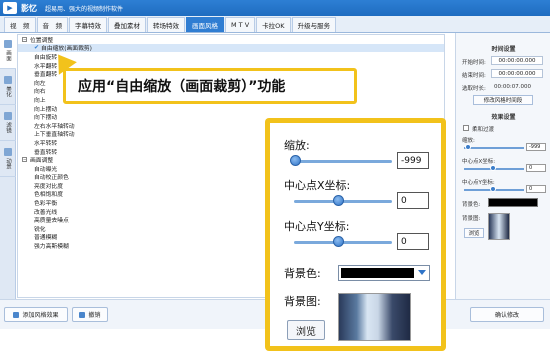 This screenshot has height=354, width=550. Describe the element at coordinates (512, 87) in the screenshot. I see `duration-value: 00:00:07.000` at that location.